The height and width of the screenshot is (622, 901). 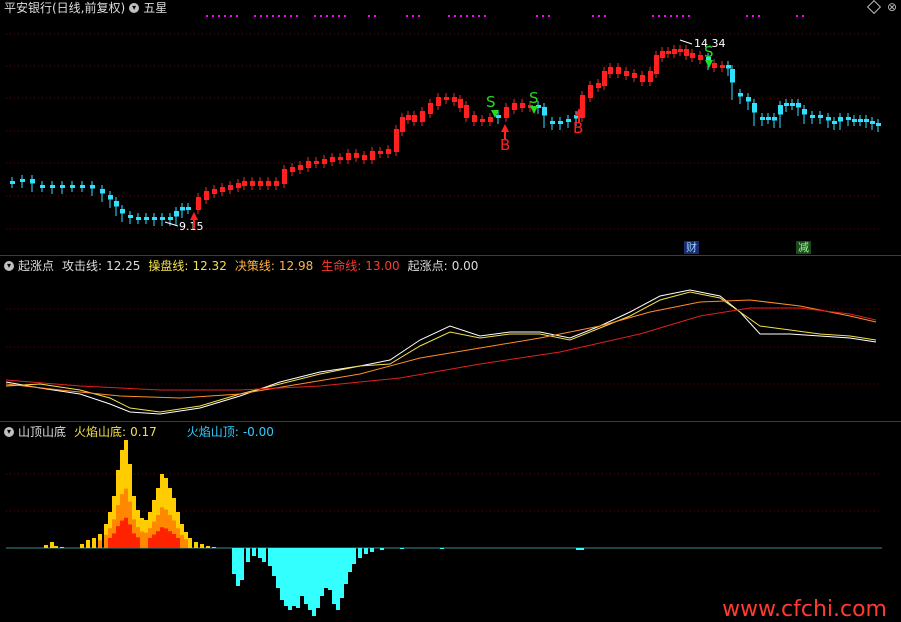 What do you see at coordinates (441, 349) in the screenshot?
I see `life-line` at bounding box center [441, 349].